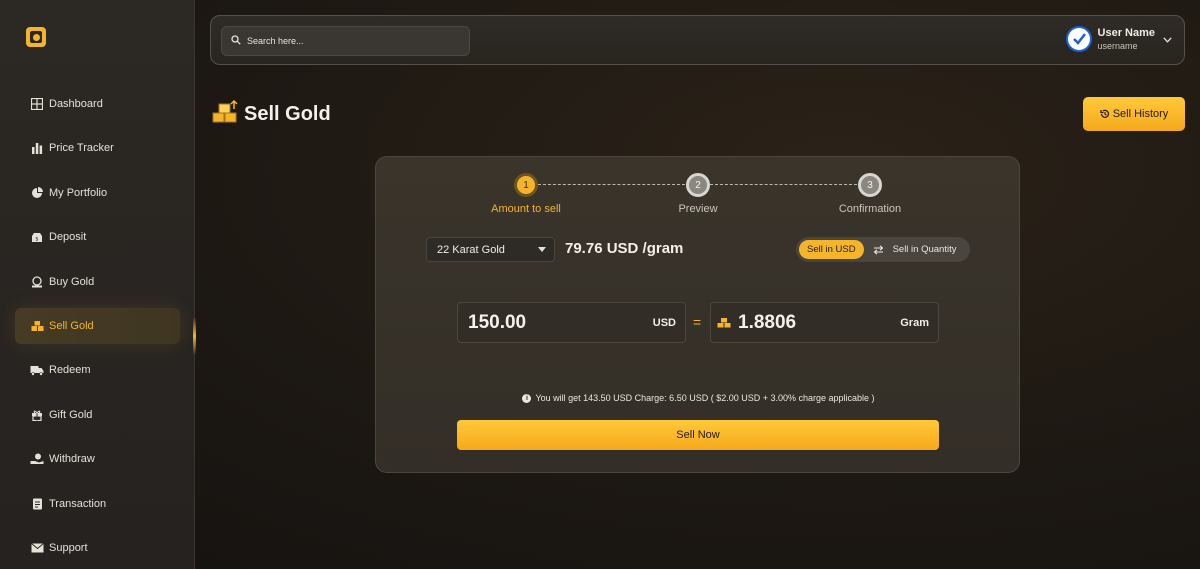  What do you see at coordinates (1126, 33) in the screenshot?
I see `user-name: User Name` at bounding box center [1126, 33].